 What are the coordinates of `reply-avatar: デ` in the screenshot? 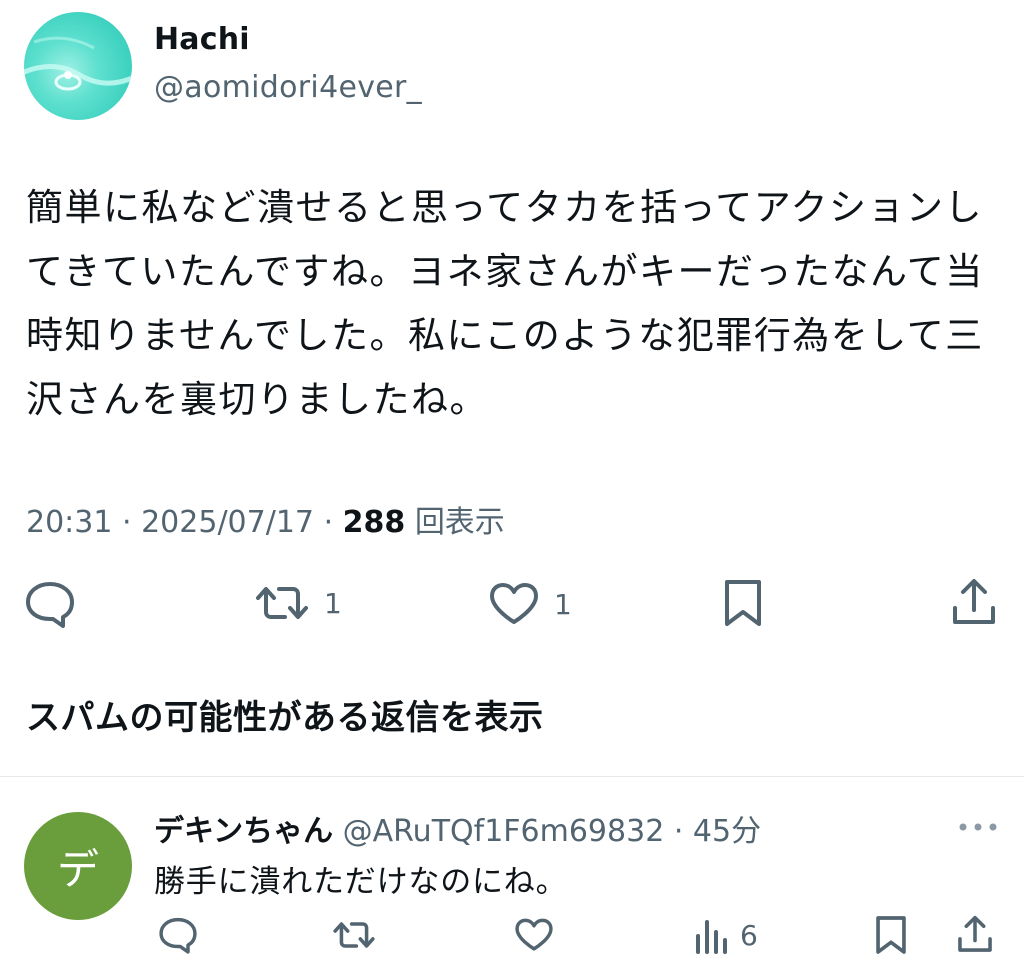 It's located at (78, 866).